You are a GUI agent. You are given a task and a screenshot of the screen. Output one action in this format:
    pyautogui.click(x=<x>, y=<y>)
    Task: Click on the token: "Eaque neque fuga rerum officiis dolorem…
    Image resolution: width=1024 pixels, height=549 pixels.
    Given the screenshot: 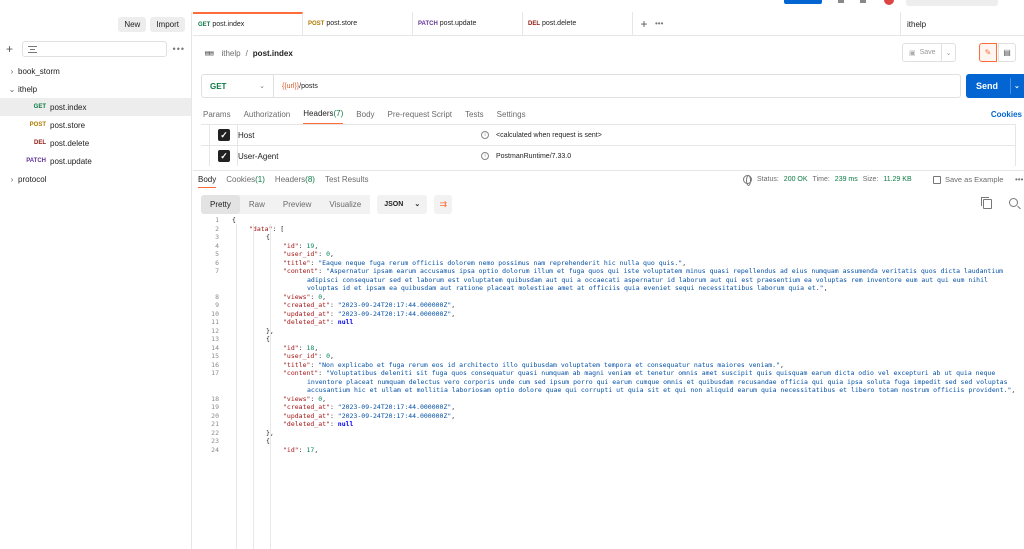 What is the action you would take?
    pyautogui.click(x=500, y=262)
    